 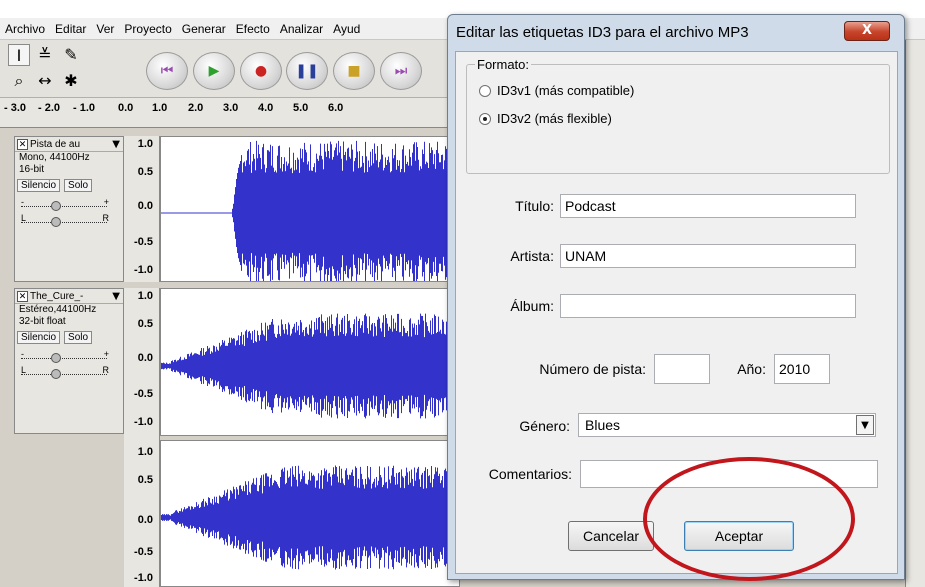 I want to click on tools-toolbar: I ≚ ✎ ⌕ ↔ ✱, so click(x=60, y=70).